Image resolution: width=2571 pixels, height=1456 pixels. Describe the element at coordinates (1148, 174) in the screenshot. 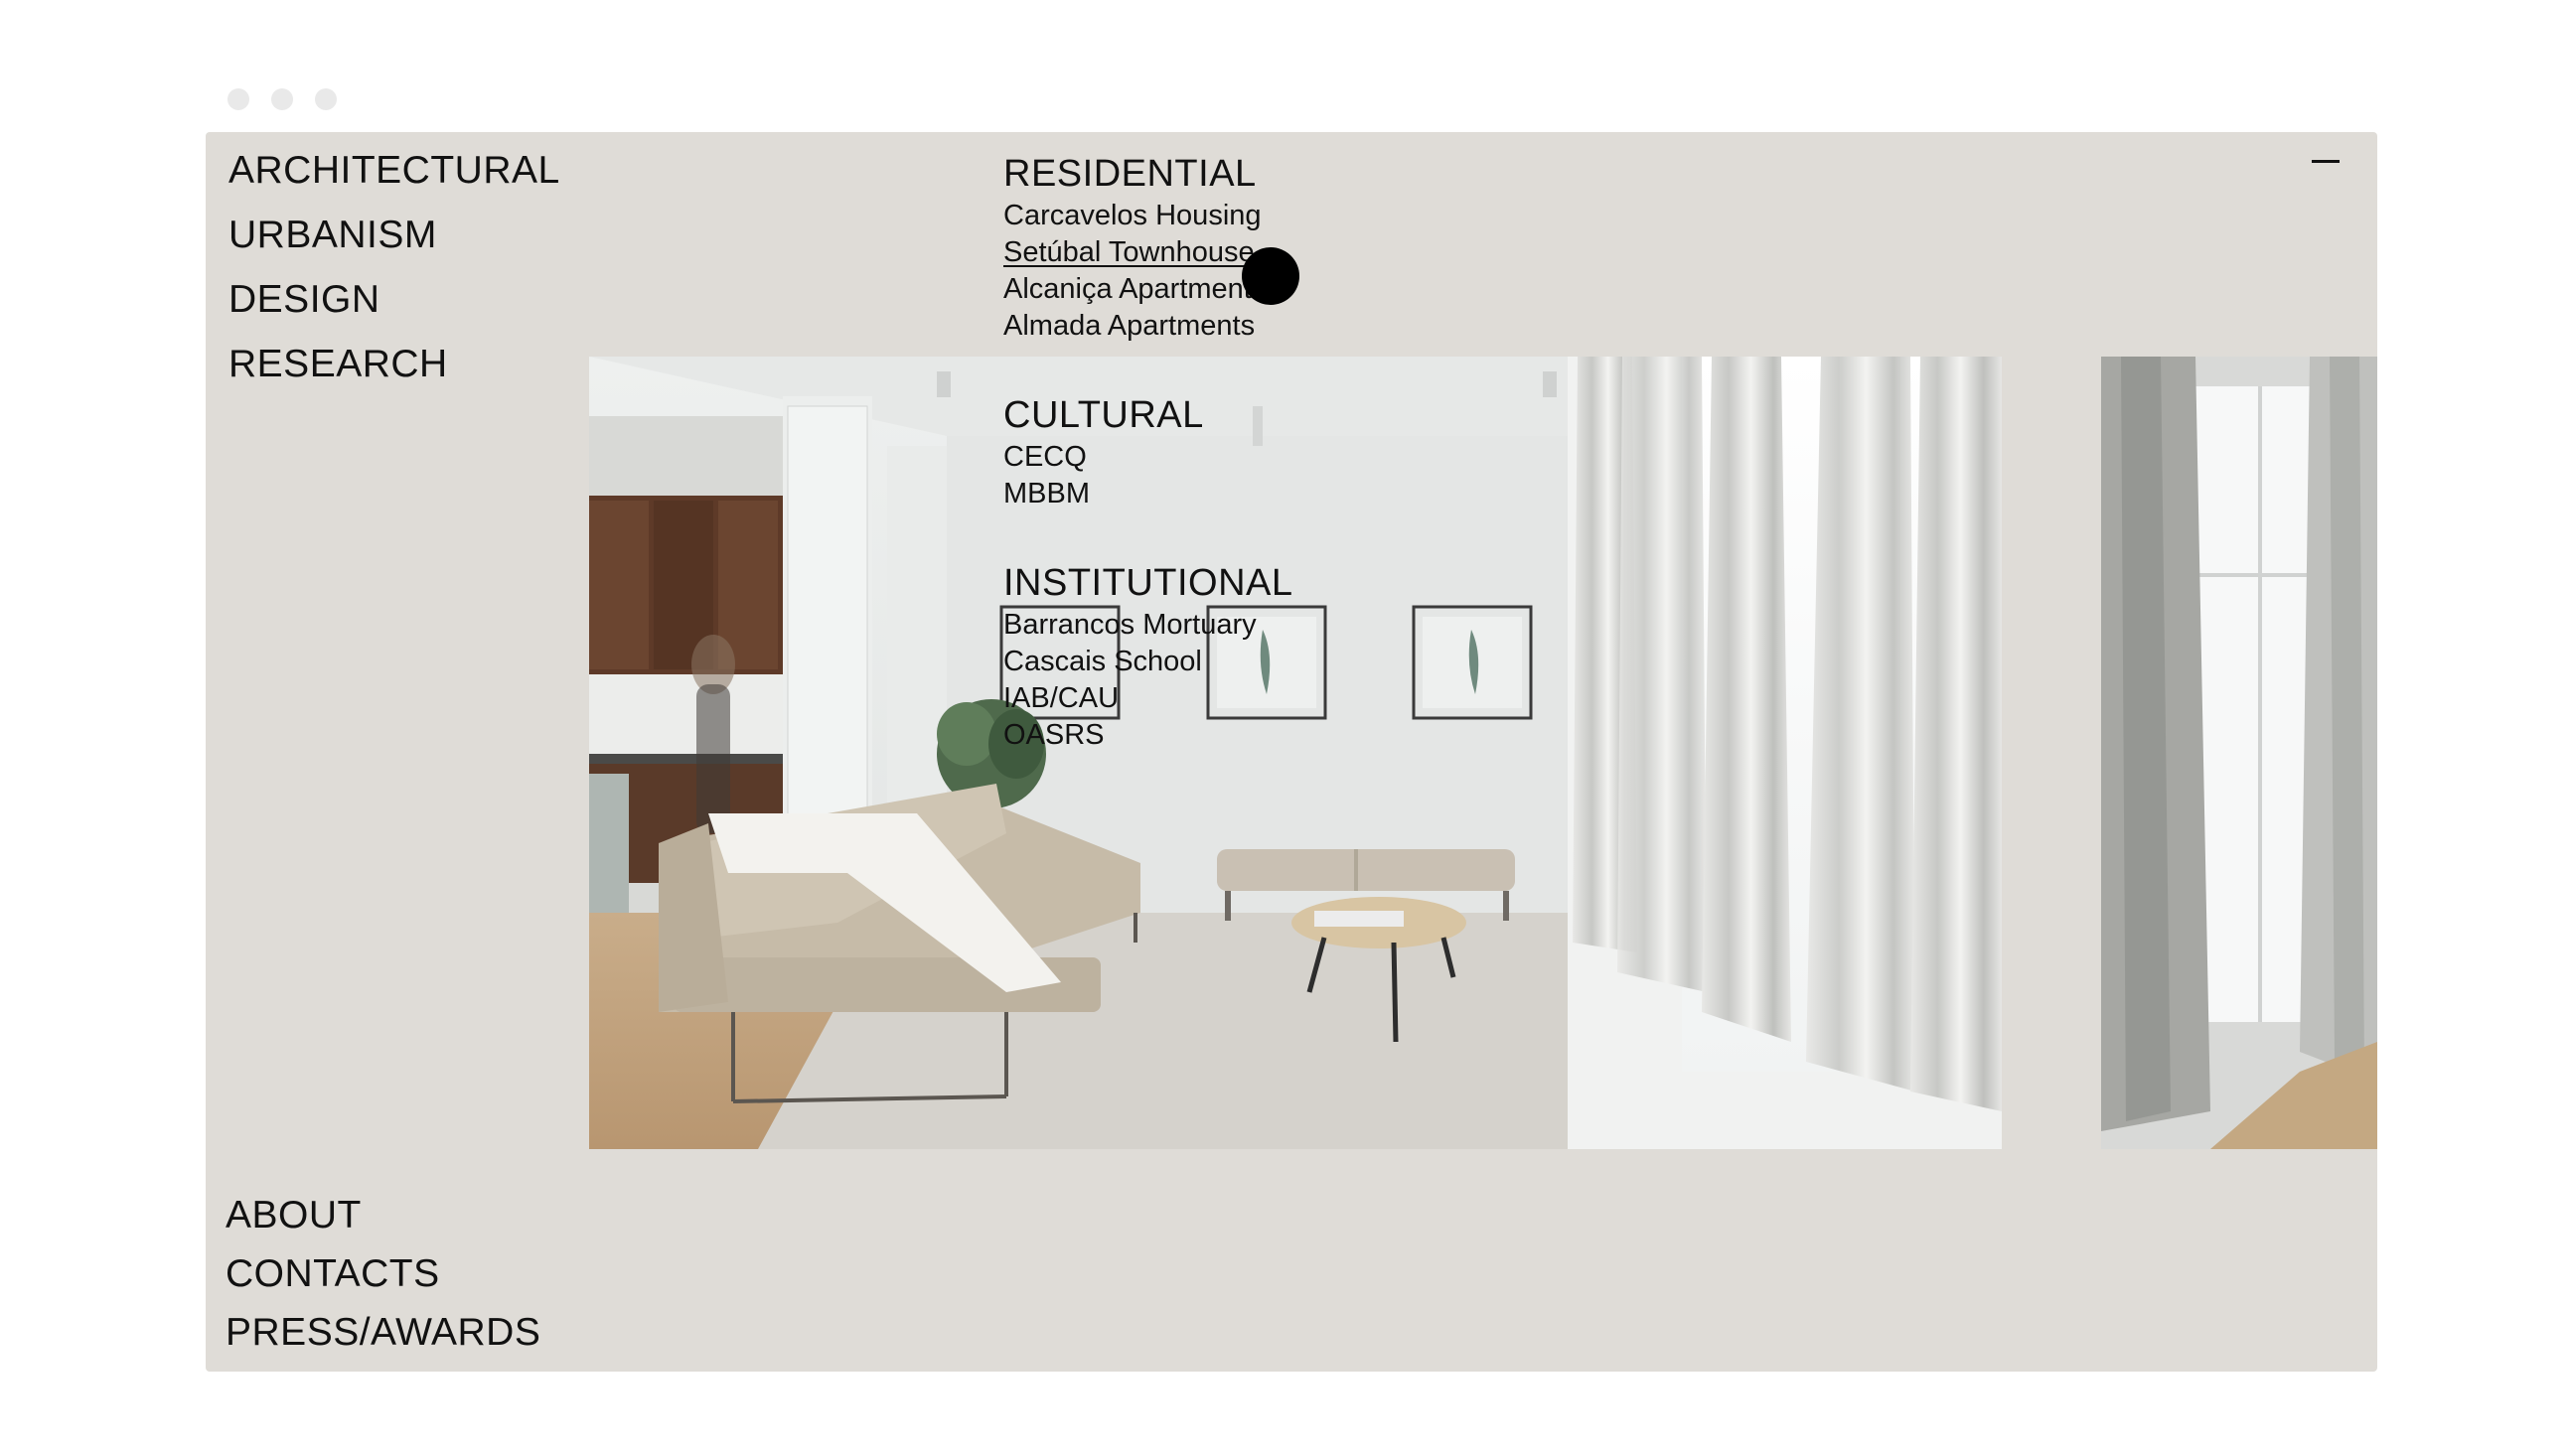

I see `category-title-residential: RESIDENTIAL` at that location.